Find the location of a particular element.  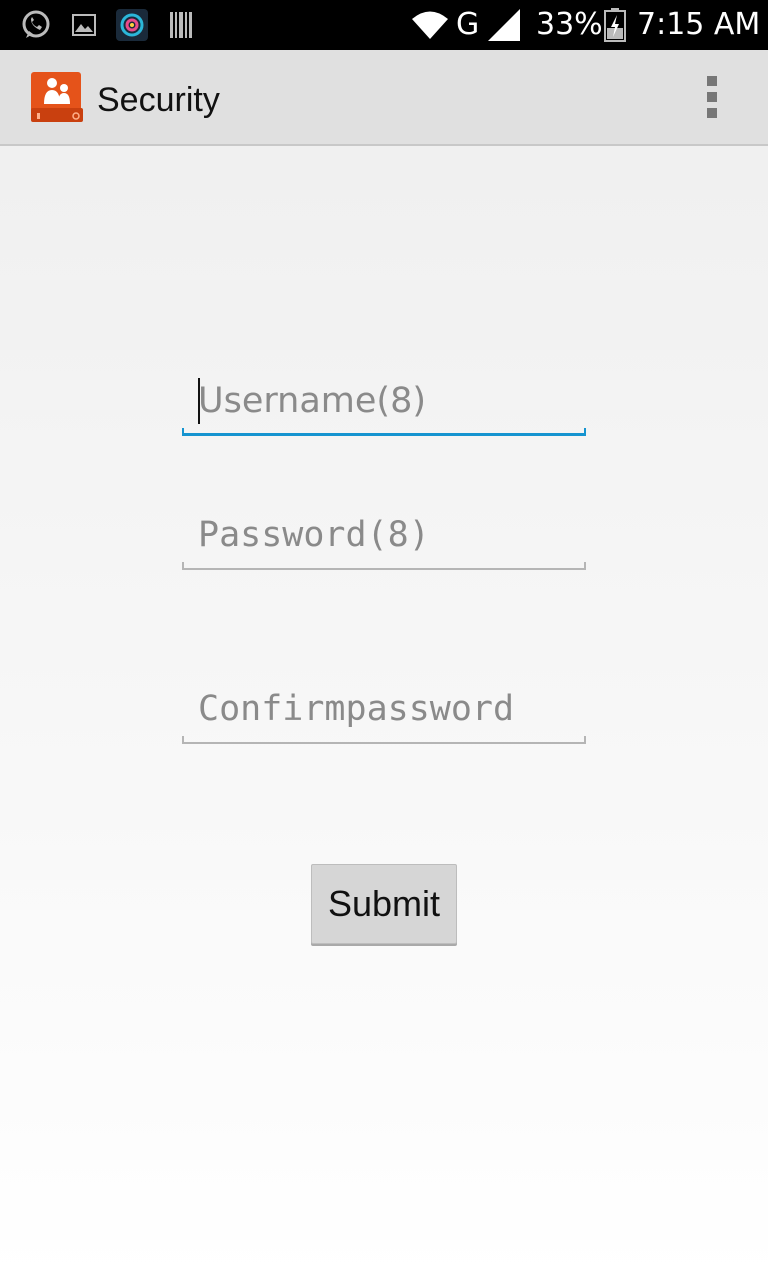

battery-percent: 33% is located at coordinates (569, 24).